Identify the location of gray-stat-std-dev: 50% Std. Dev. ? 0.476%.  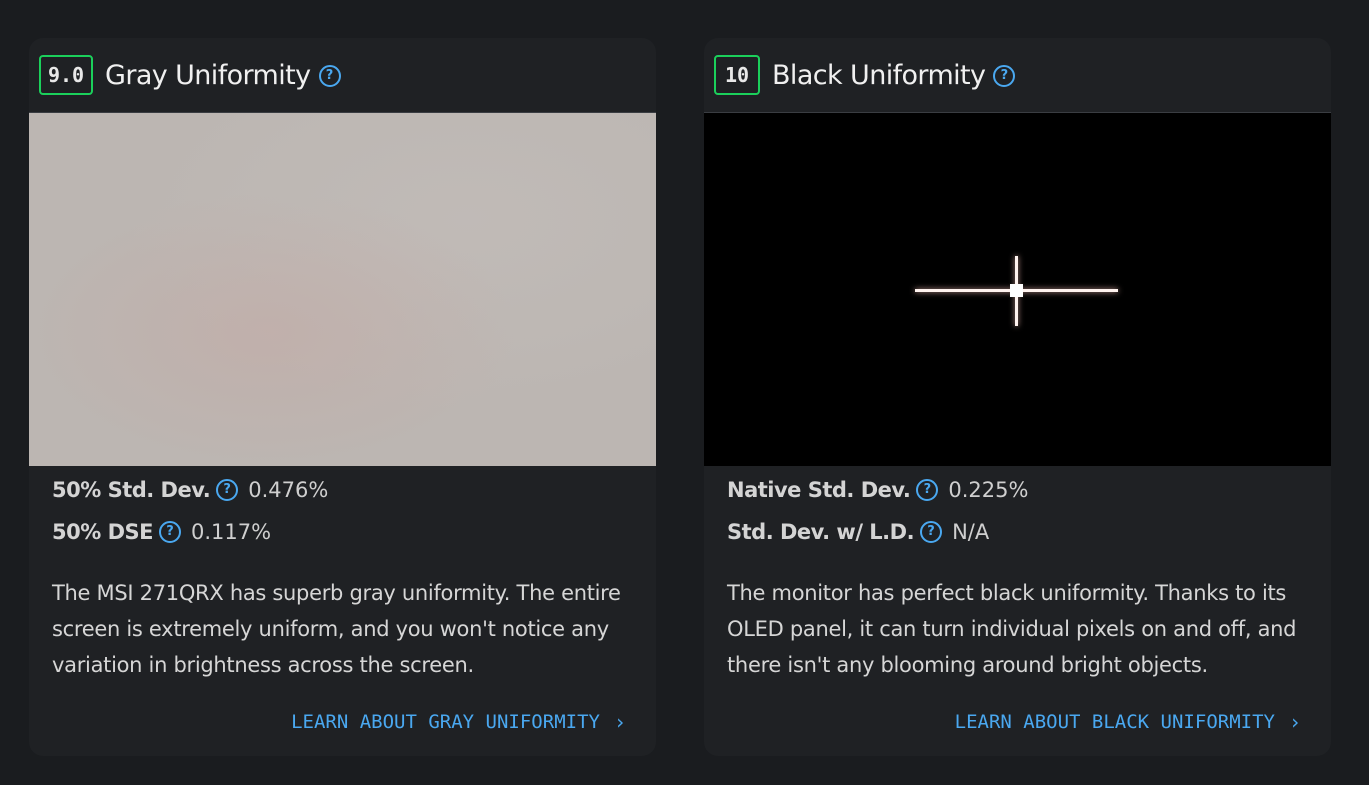
(190, 490).